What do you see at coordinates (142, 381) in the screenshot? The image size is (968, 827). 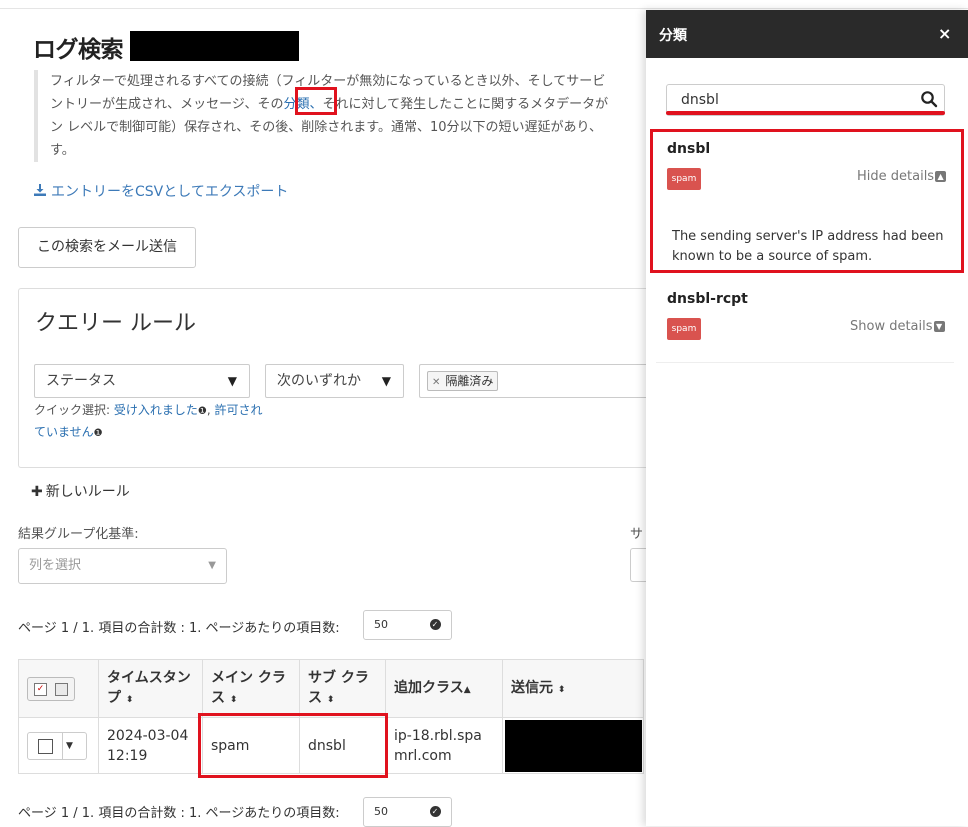 I see `field-select: ステータス ▼` at bounding box center [142, 381].